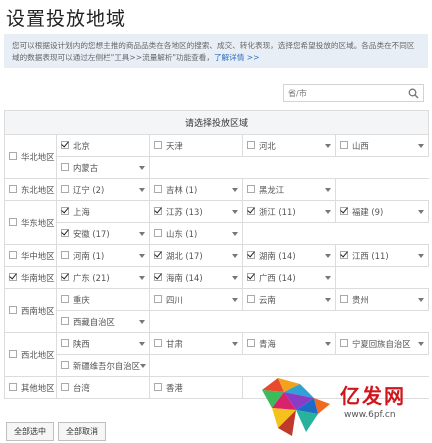 The height and width of the screenshot is (443, 432). What do you see at coordinates (196, 233) in the screenshot?
I see `province-cell: 山东 (1)` at bounding box center [196, 233].